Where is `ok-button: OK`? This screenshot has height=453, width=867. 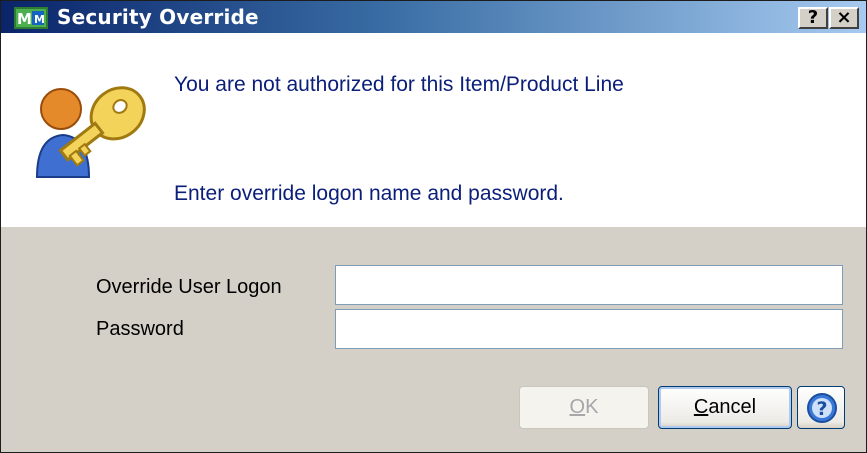
ok-button: OK is located at coordinates (584, 407).